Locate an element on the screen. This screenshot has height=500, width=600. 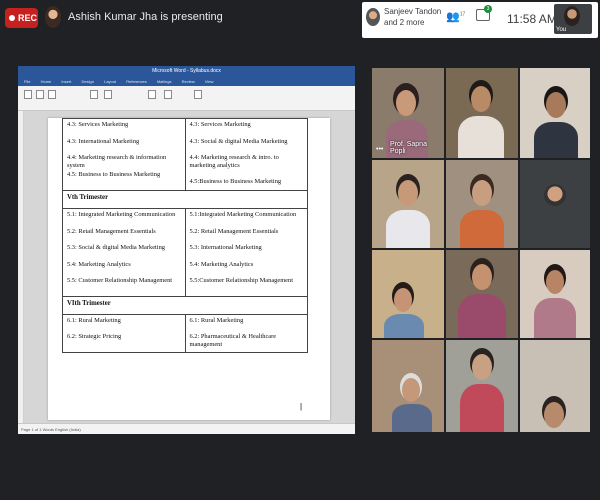
tab-review: Review is located at coordinates (188, 81).